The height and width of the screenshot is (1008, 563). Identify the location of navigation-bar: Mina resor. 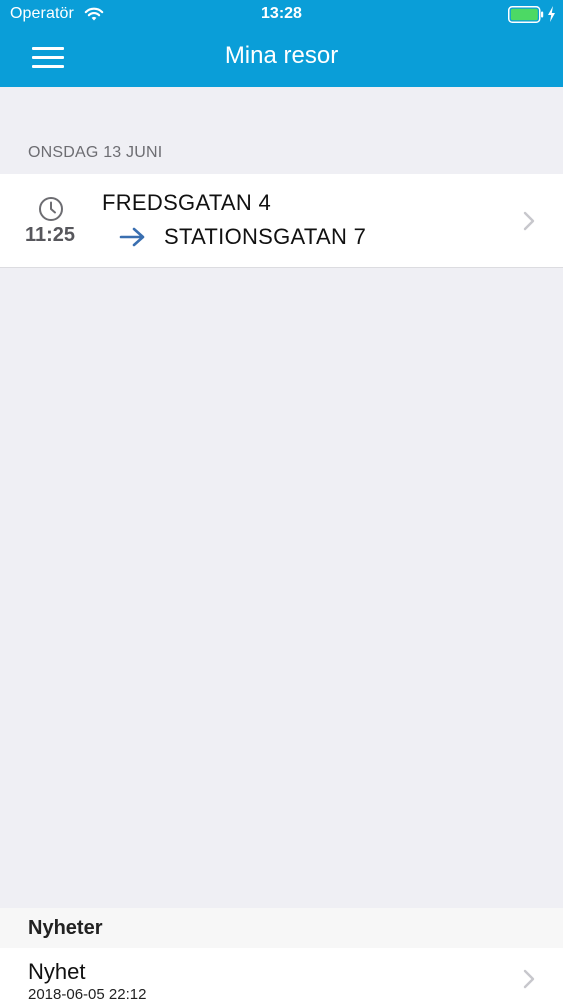
(281, 58).